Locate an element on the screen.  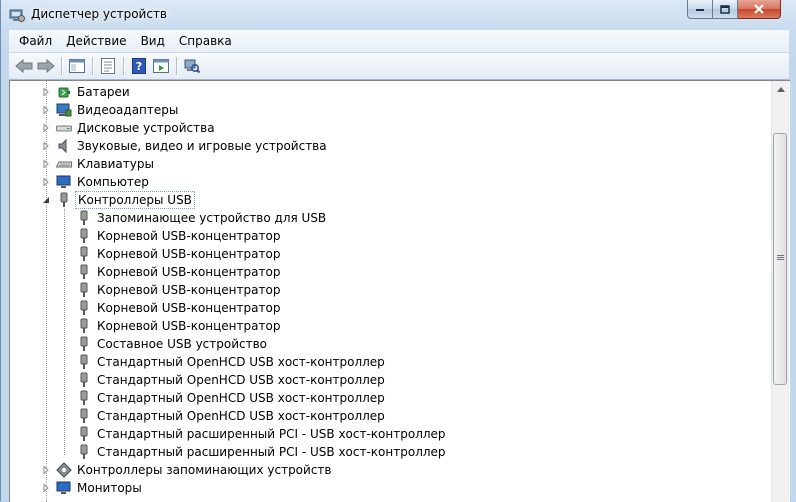
scroll-up-button is located at coordinates (780, 89).